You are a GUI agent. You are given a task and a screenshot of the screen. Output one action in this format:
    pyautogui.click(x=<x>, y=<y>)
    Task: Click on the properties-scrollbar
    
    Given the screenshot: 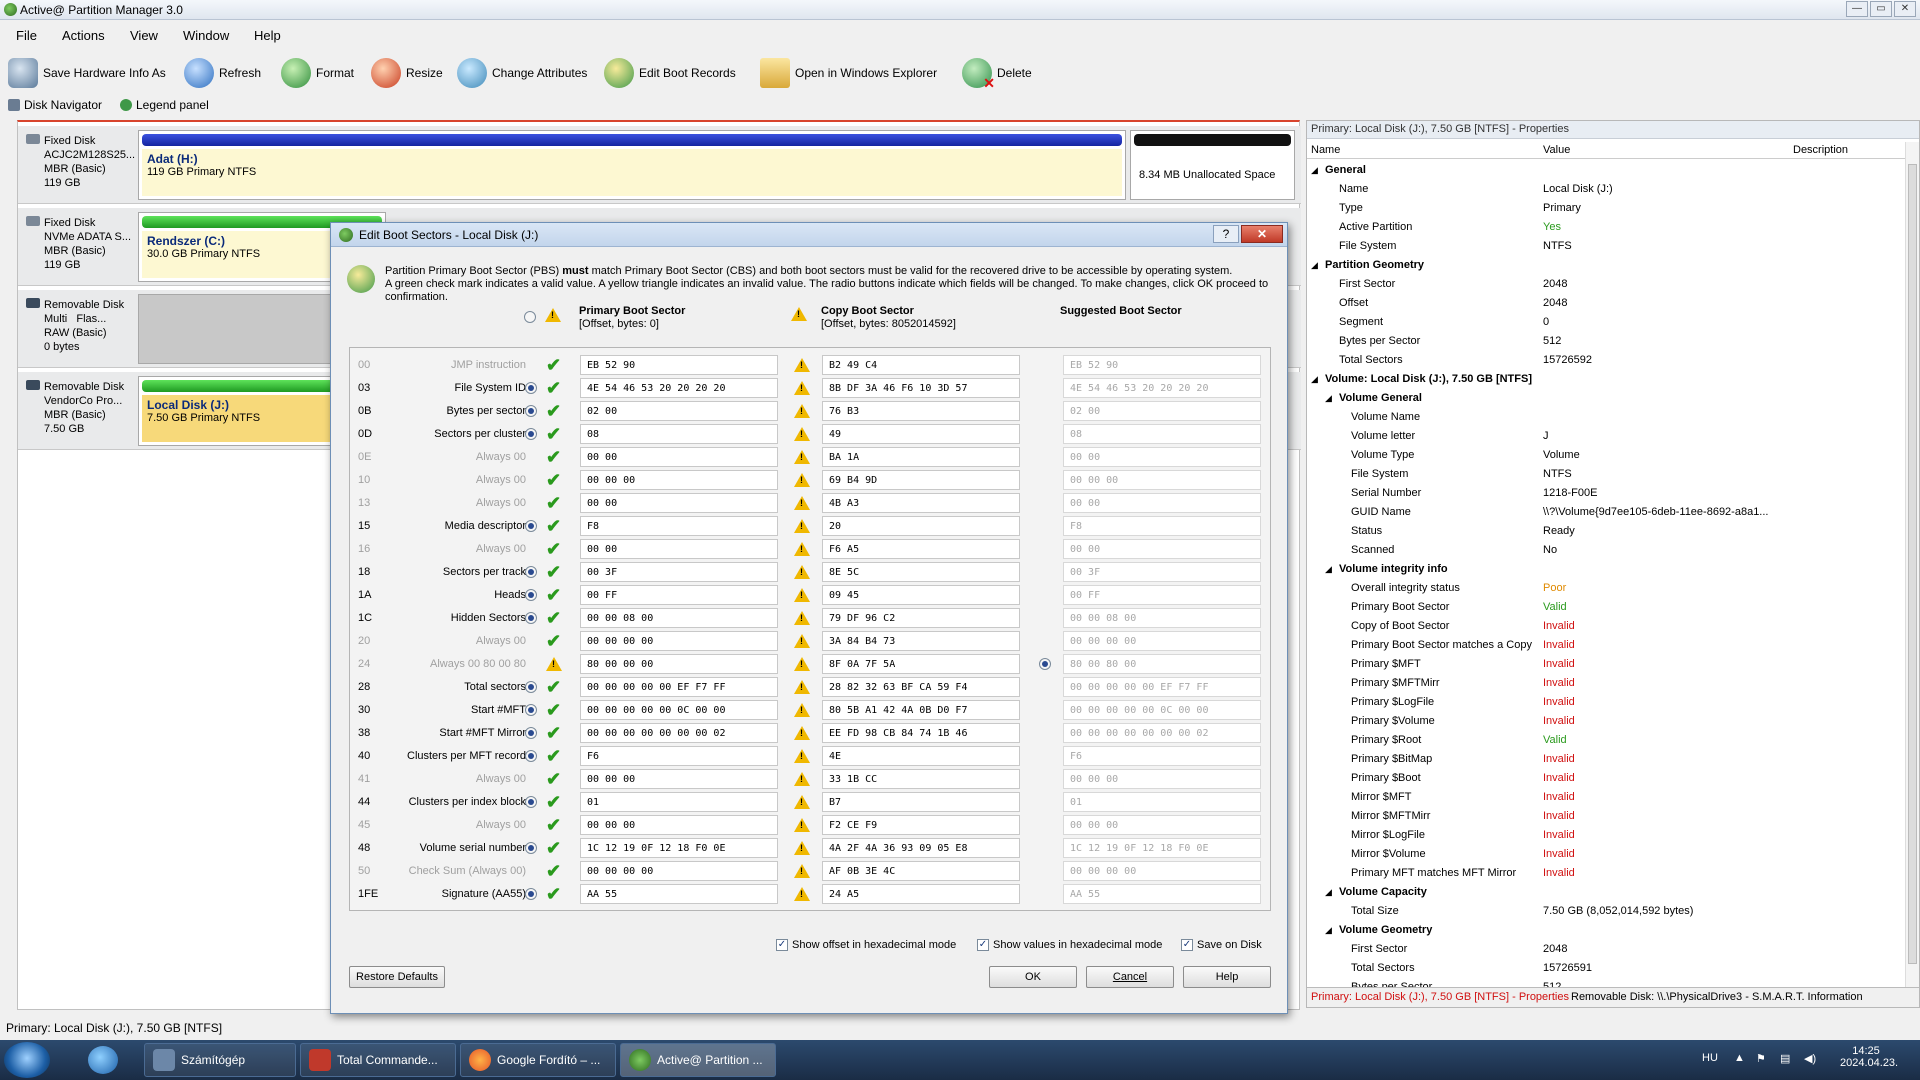 What is the action you would take?
    pyautogui.click(x=1912, y=564)
    